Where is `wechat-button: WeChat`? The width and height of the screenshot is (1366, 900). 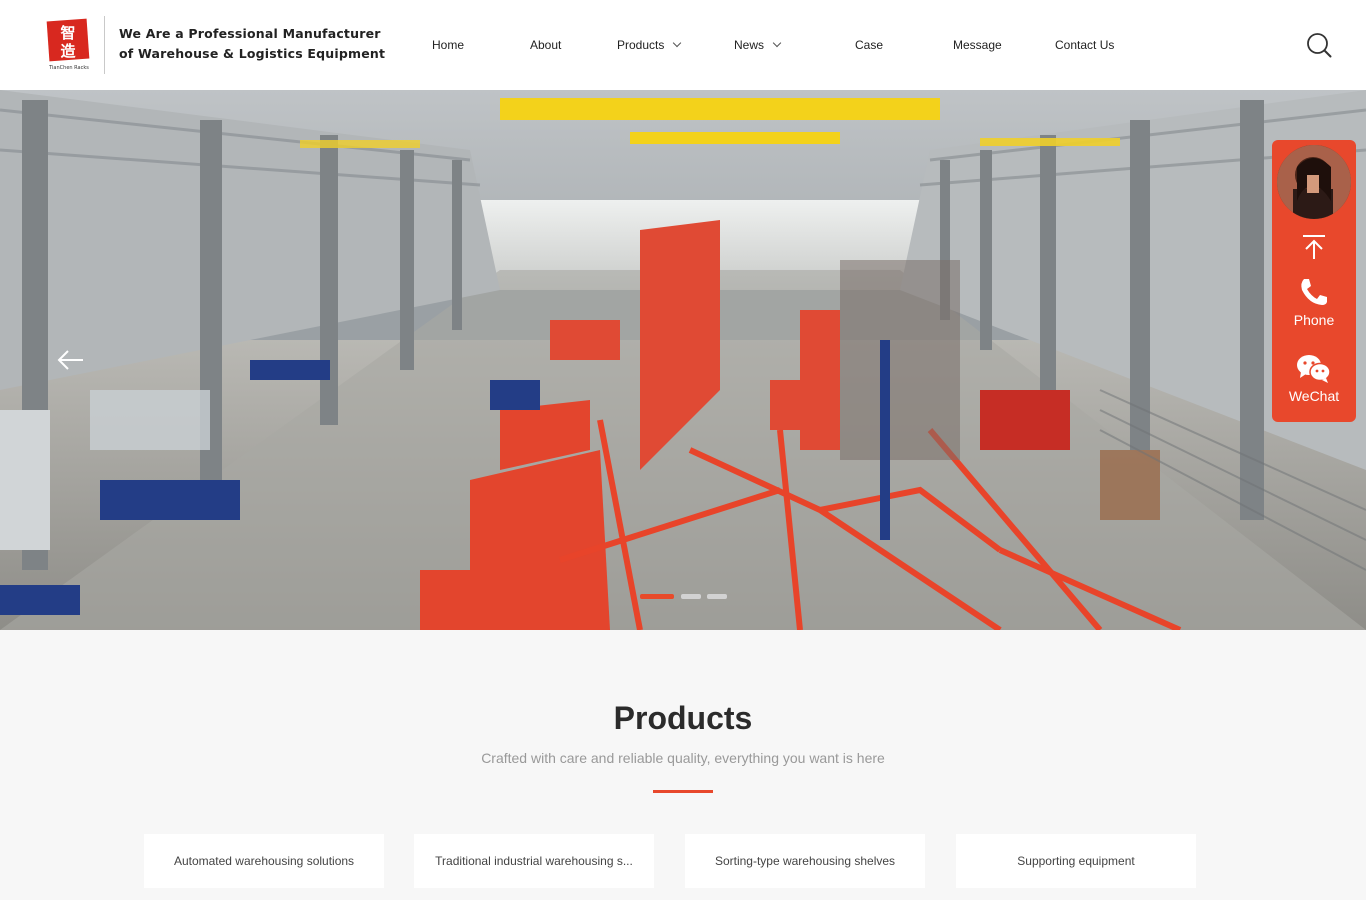
wechat-button: WeChat is located at coordinates (1314, 380).